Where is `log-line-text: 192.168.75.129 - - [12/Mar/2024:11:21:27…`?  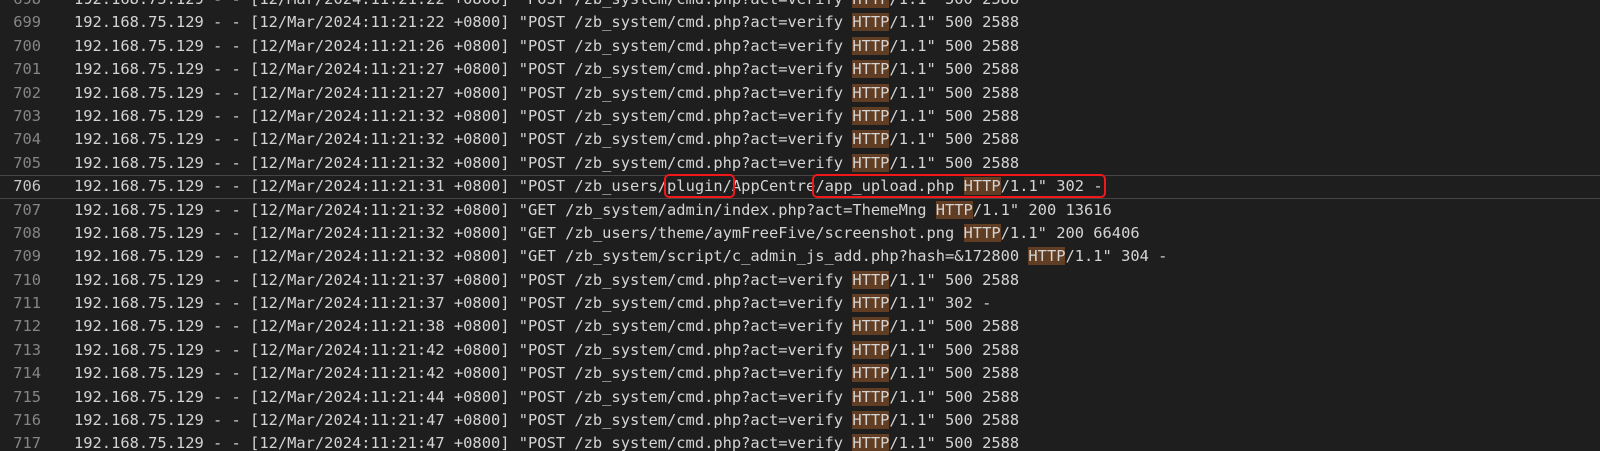 log-line-text: 192.168.75.129 - - [12/Mar/2024:11:21:27… is located at coordinates (546, 69).